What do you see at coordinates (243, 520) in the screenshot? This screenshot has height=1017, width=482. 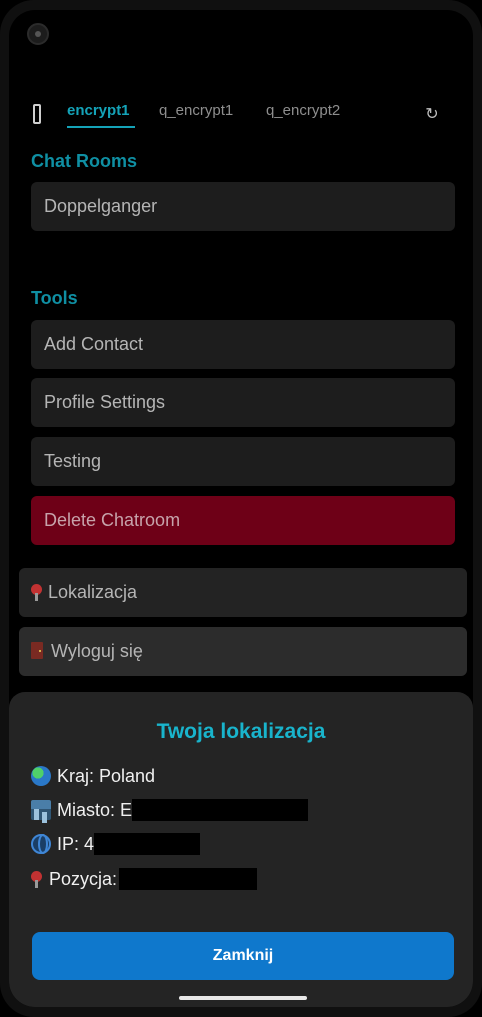 I see `delete-chatroom-button: Delete Chatroom` at bounding box center [243, 520].